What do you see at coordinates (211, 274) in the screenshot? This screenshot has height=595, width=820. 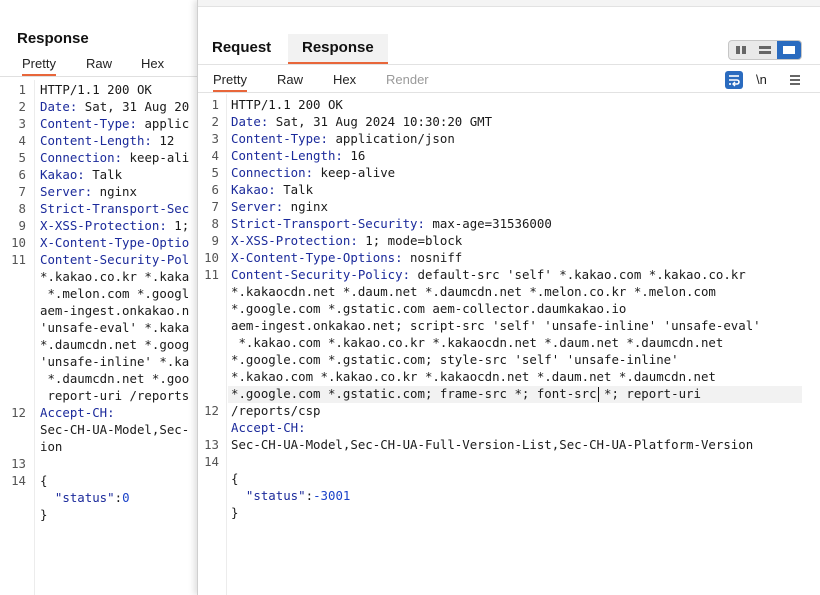 I see `line-number: 11` at bounding box center [211, 274].